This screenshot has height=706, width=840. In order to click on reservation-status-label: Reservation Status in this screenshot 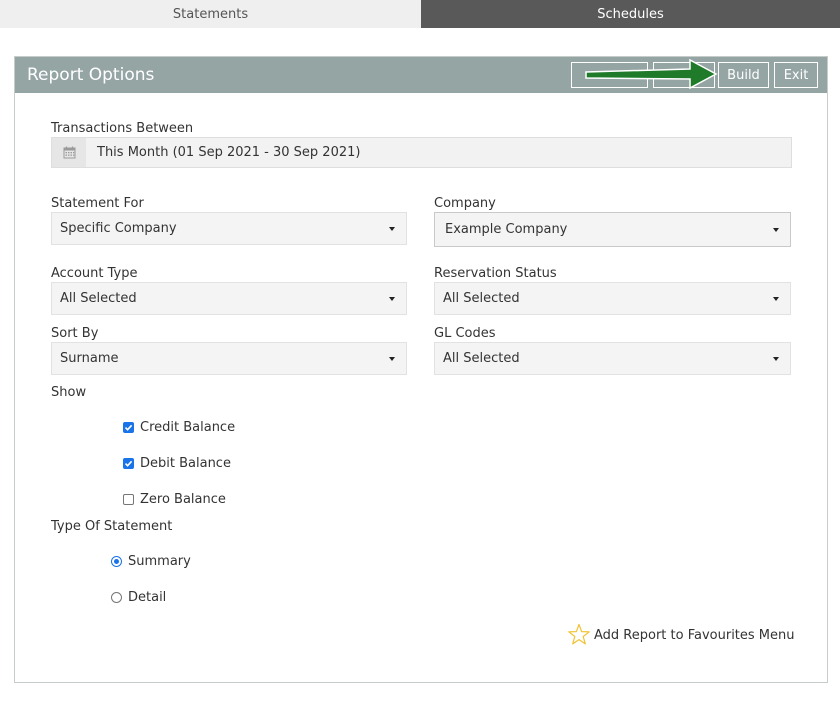, I will do `click(495, 273)`.